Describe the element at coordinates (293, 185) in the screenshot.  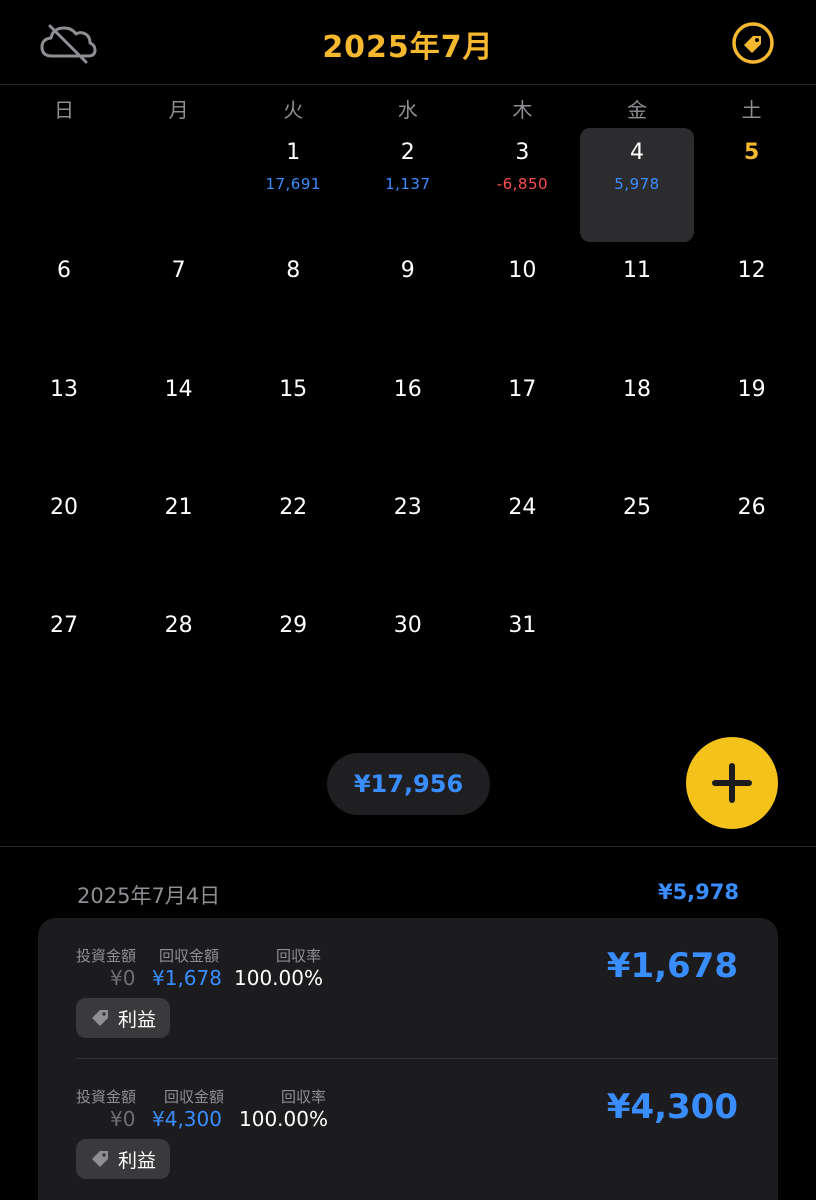
I see `day-cell: 1 17,691` at that location.